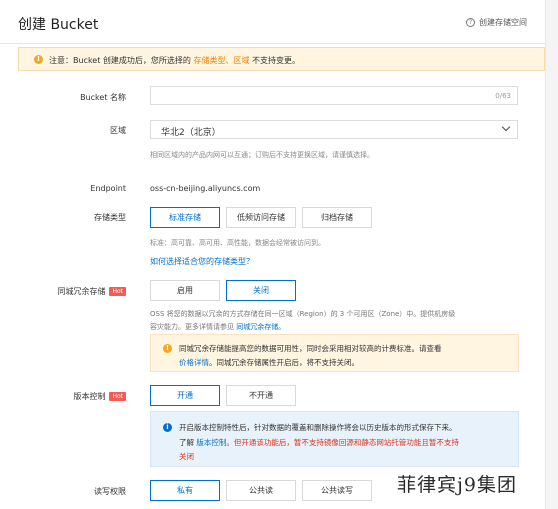  Describe the element at coordinates (334, 95) in the screenshot. I see `bucket-name-input: 0/63` at that location.